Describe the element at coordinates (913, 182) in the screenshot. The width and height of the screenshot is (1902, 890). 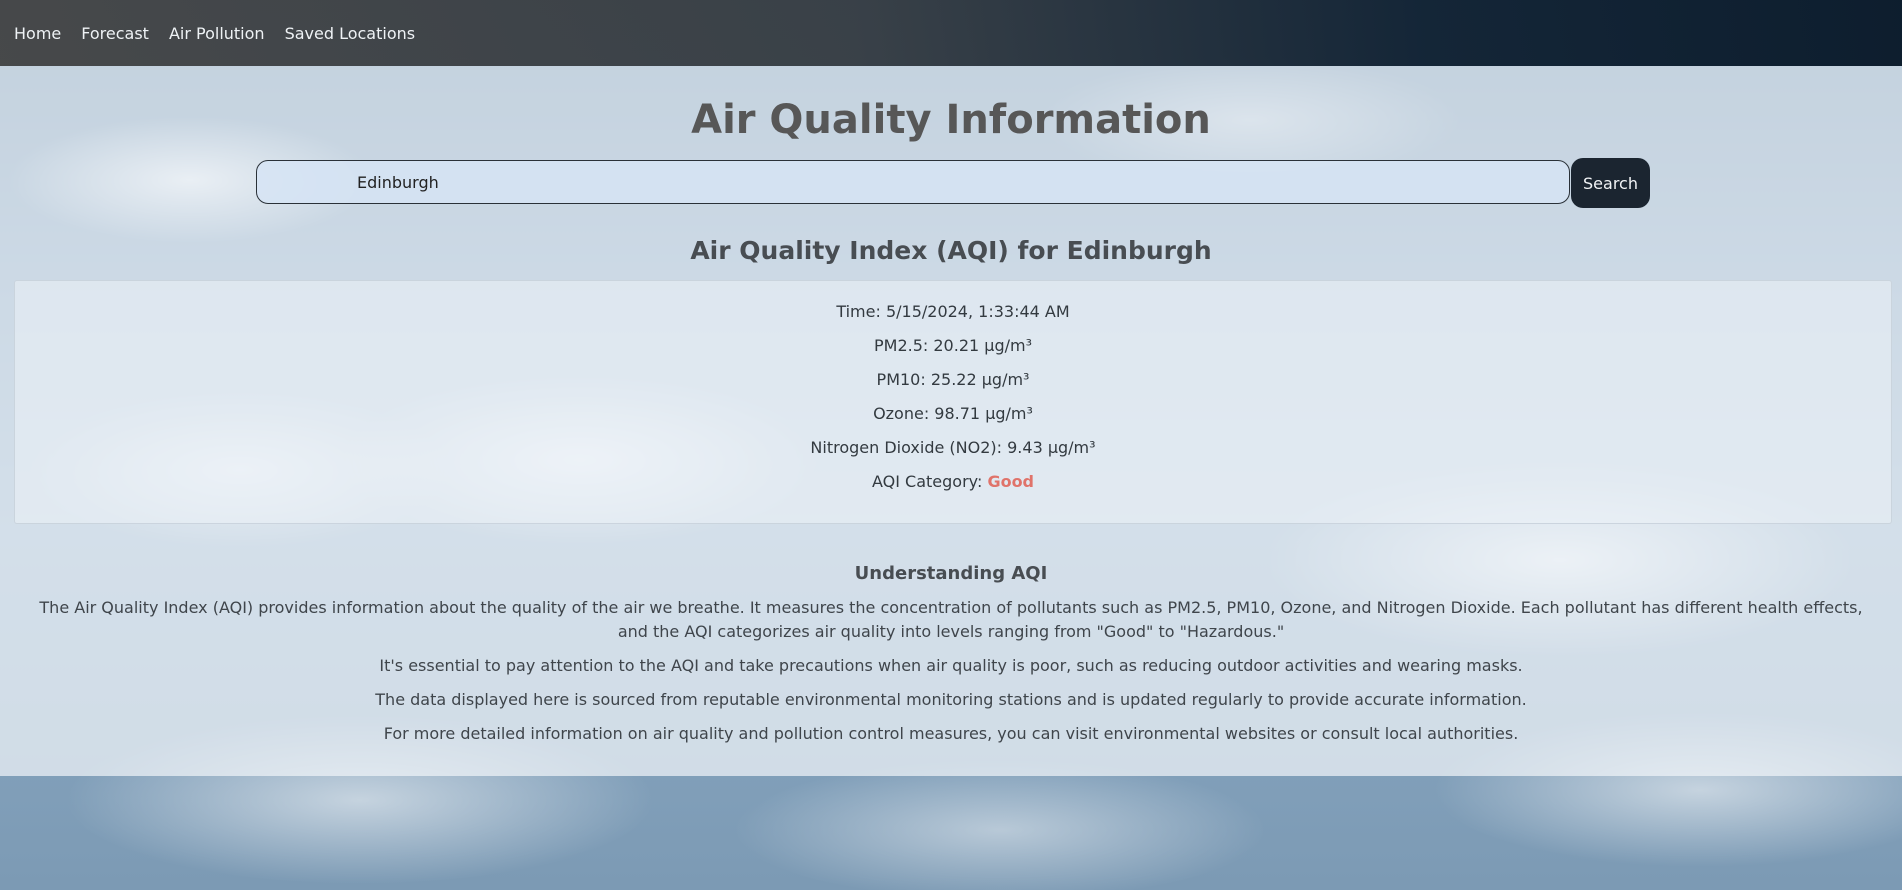
I see `city-search-input` at that location.